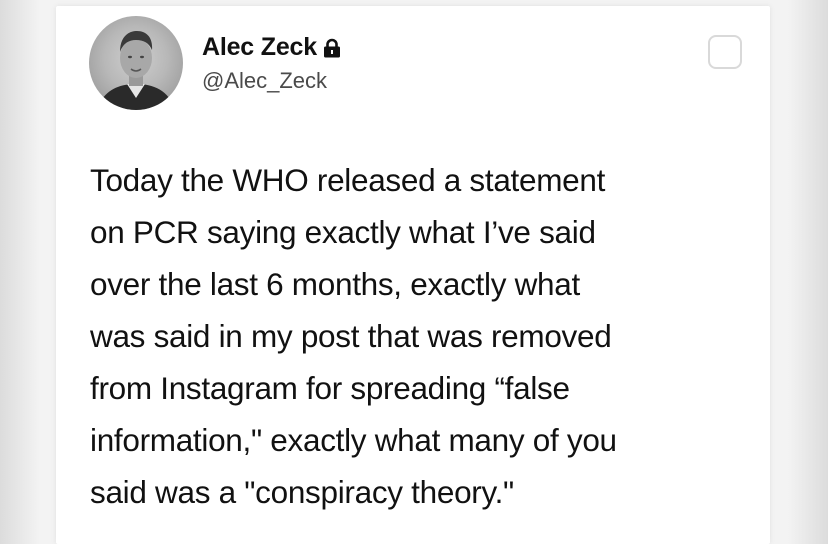 Image resolution: width=828 pixels, height=544 pixels. Describe the element at coordinates (302, 492) in the screenshot. I see `tweet-line: said was a "conspiracy theory."` at that location.